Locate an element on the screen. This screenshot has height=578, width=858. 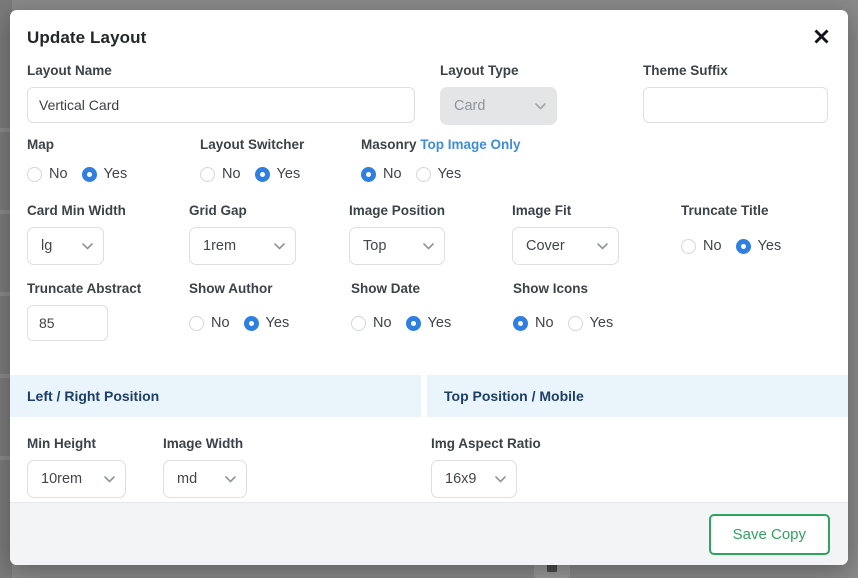
section-header-top-mobile: Top Position / Mobile is located at coordinates (637, 396).